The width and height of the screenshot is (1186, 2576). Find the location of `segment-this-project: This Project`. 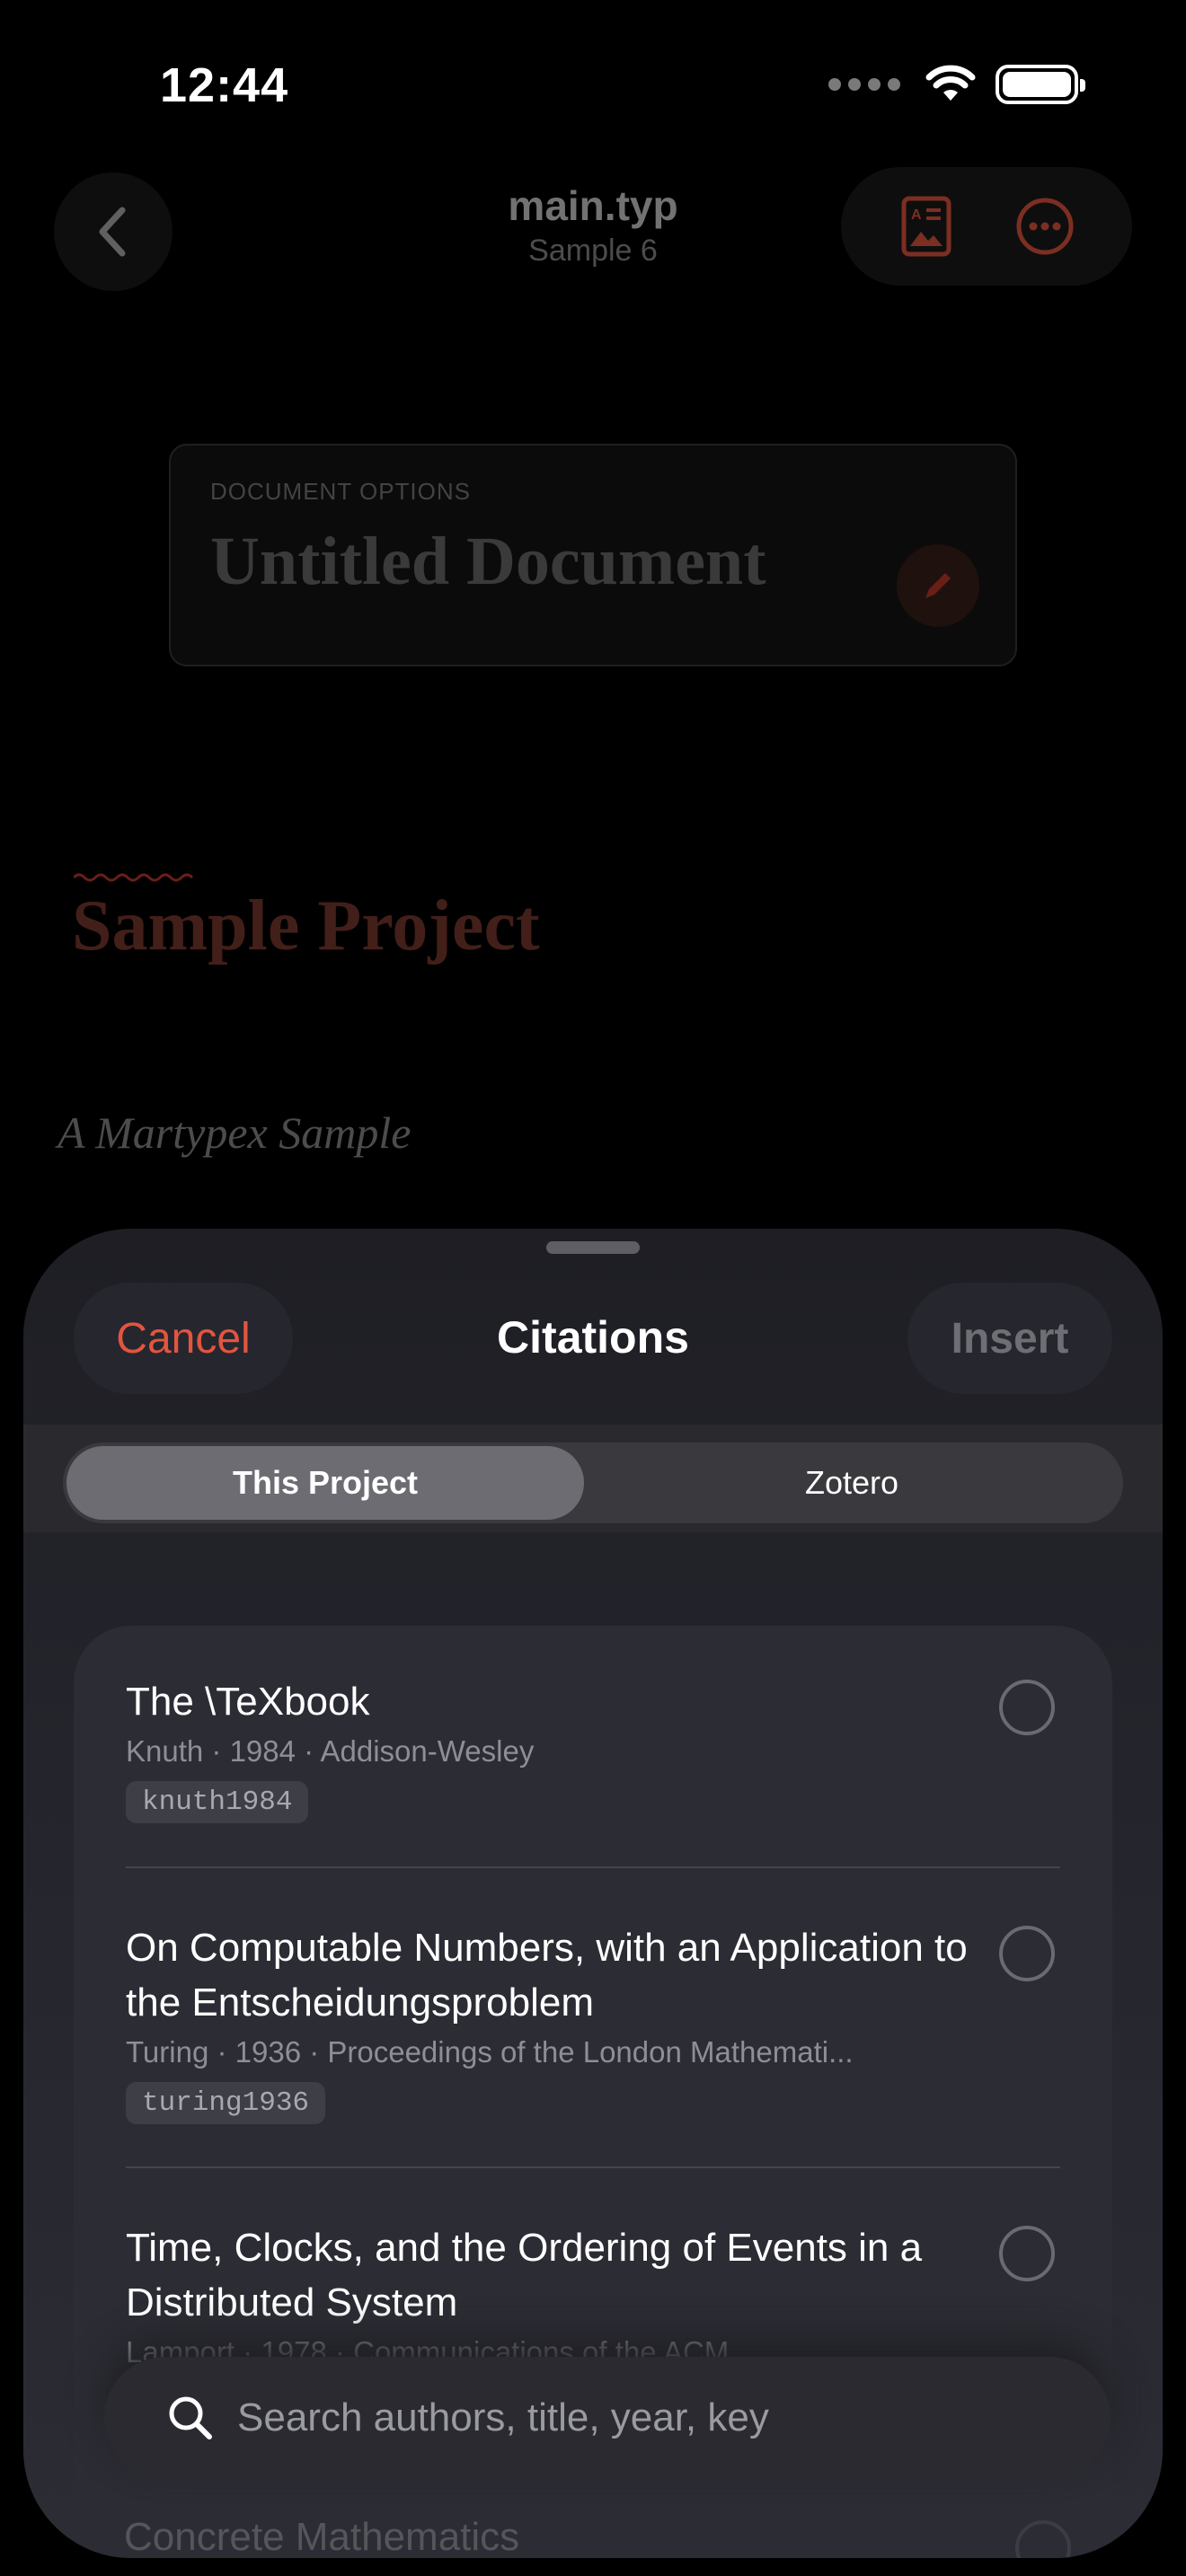

segment-this-project: This Project is located at coordinates (325, 1483).